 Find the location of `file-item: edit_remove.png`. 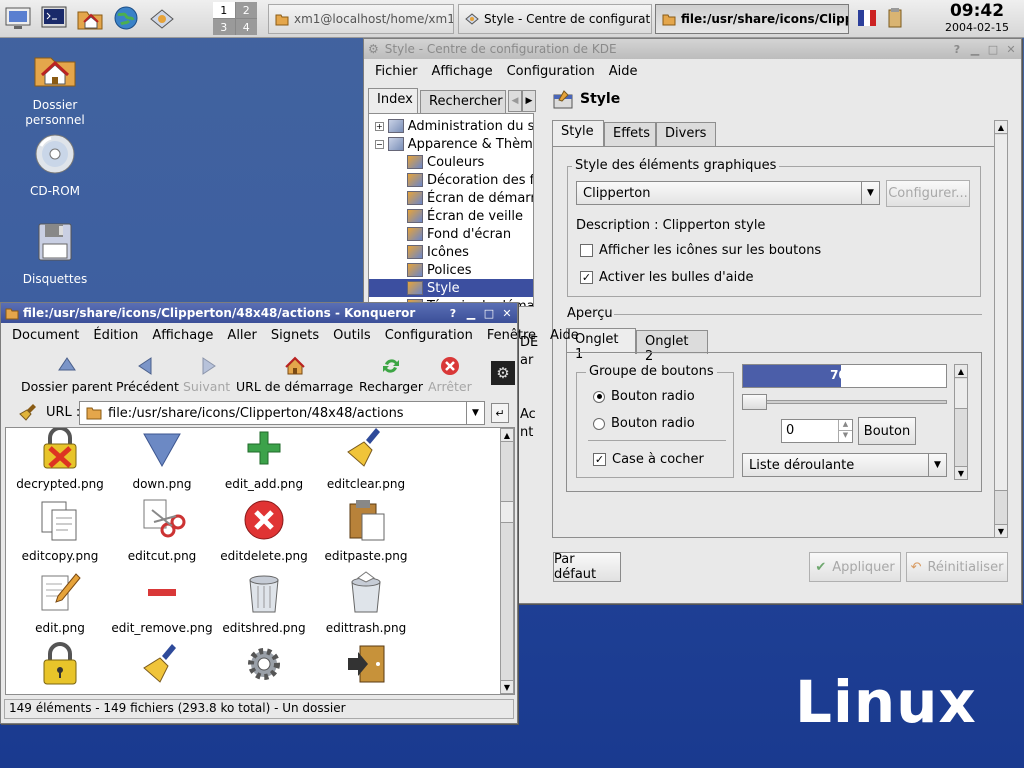

file-item: edit_remove.png is located at coordinates (162, 601).